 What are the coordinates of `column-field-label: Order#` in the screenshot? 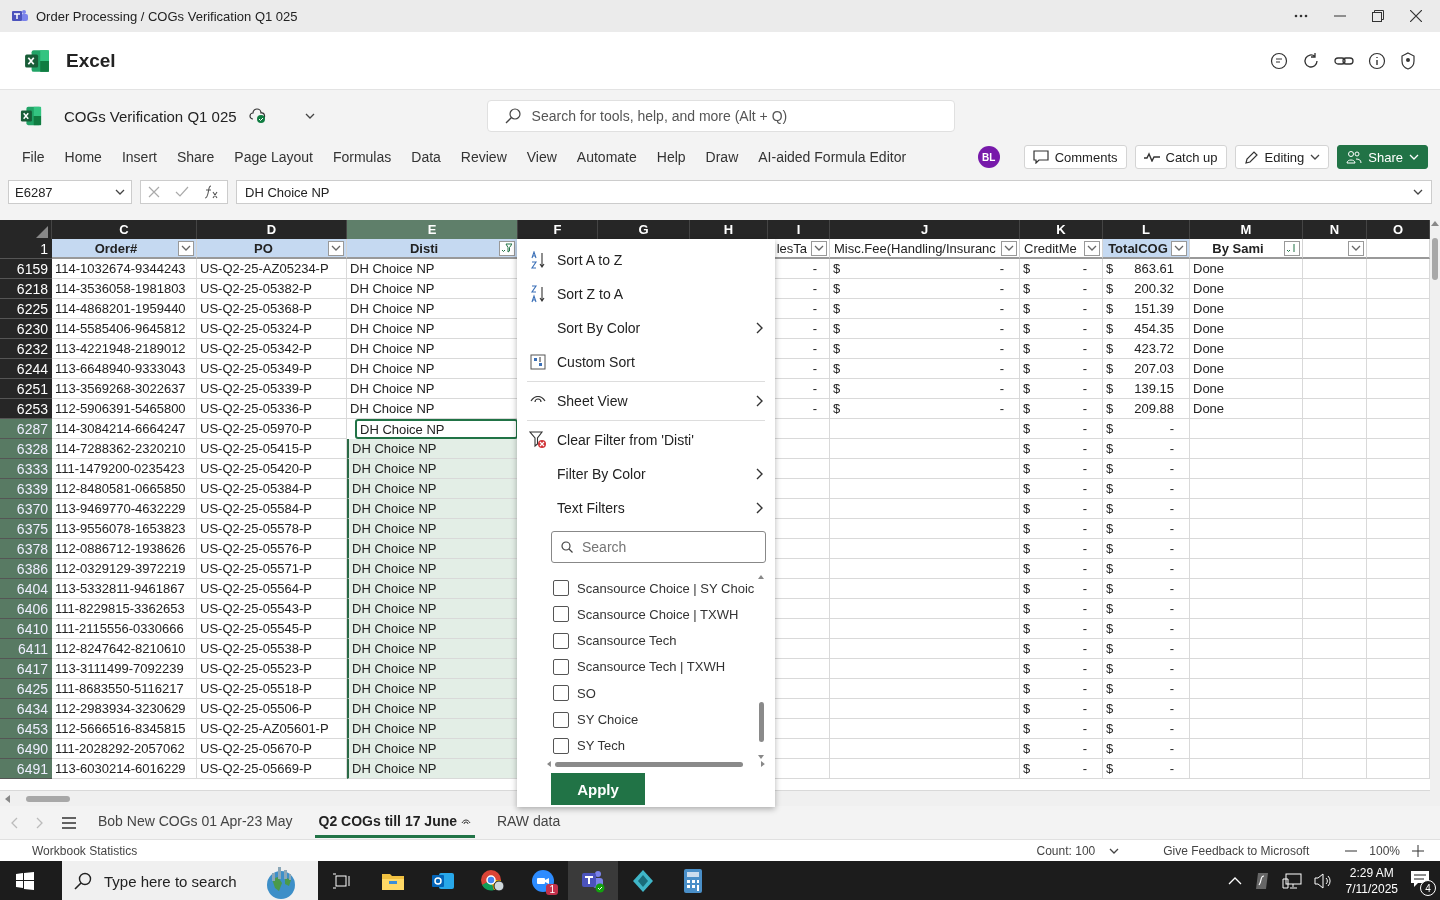 It's located at (116, 248).